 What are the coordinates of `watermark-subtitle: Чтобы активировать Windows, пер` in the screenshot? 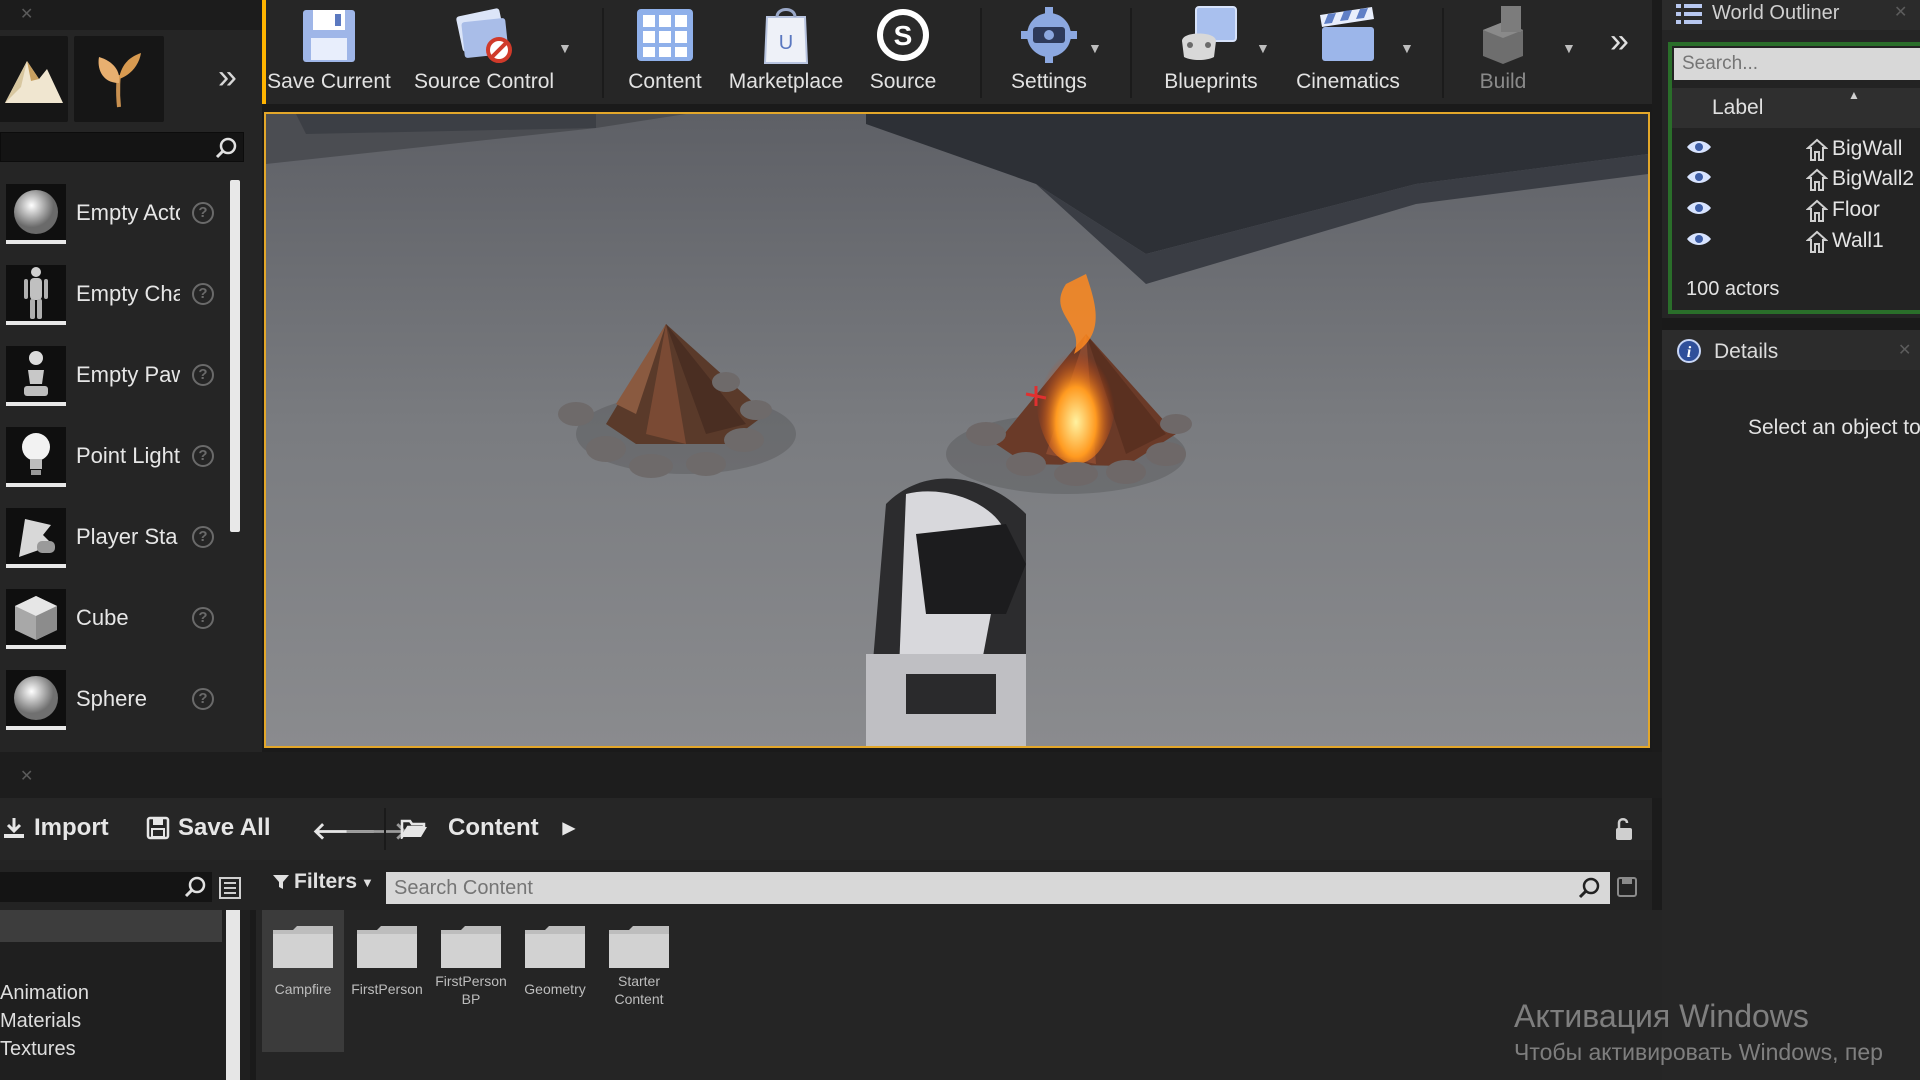 It's located at (1698, 1052).